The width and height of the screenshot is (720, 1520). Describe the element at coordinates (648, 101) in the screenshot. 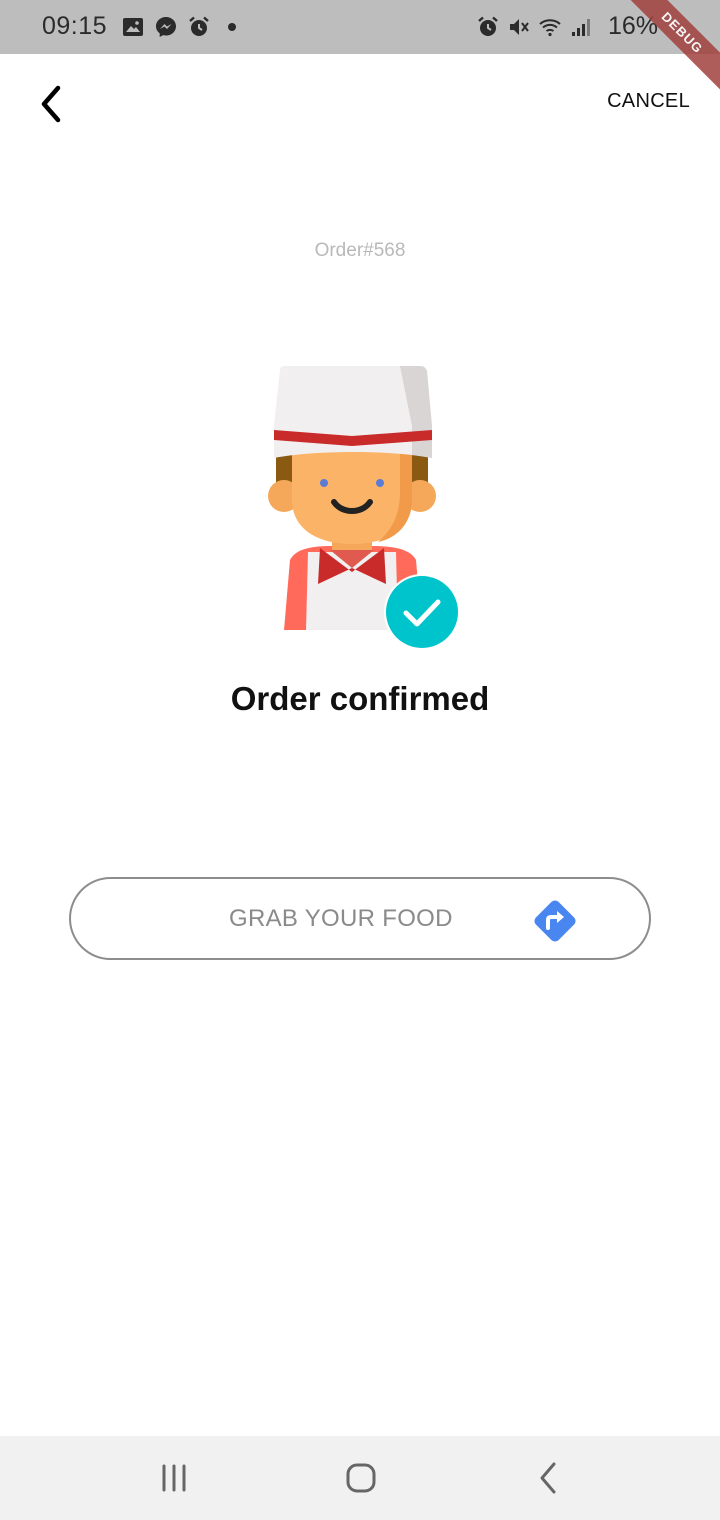

I see `cancel-button: CANCEL` at that location.